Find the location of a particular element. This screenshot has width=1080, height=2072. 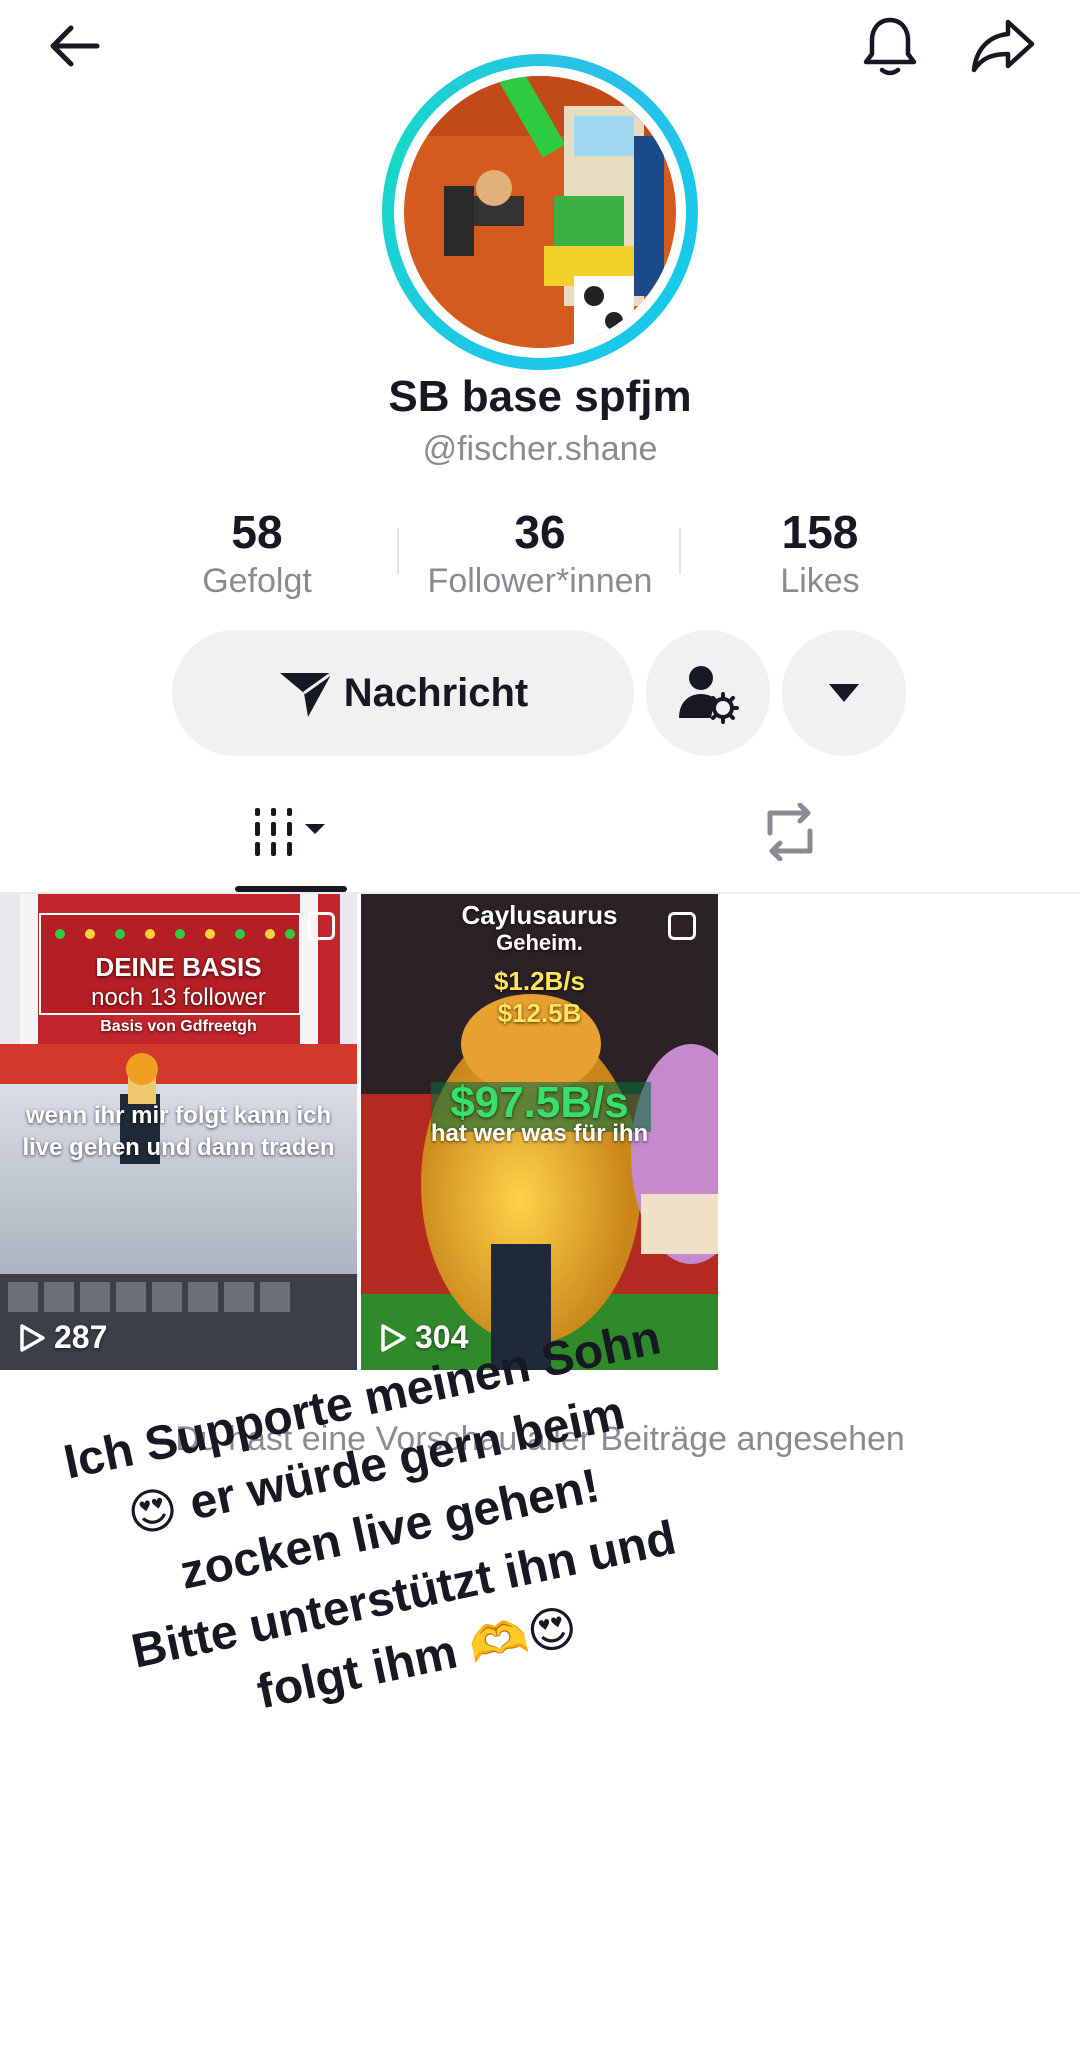

friend-settings-button is located at coordinates (708, 693).